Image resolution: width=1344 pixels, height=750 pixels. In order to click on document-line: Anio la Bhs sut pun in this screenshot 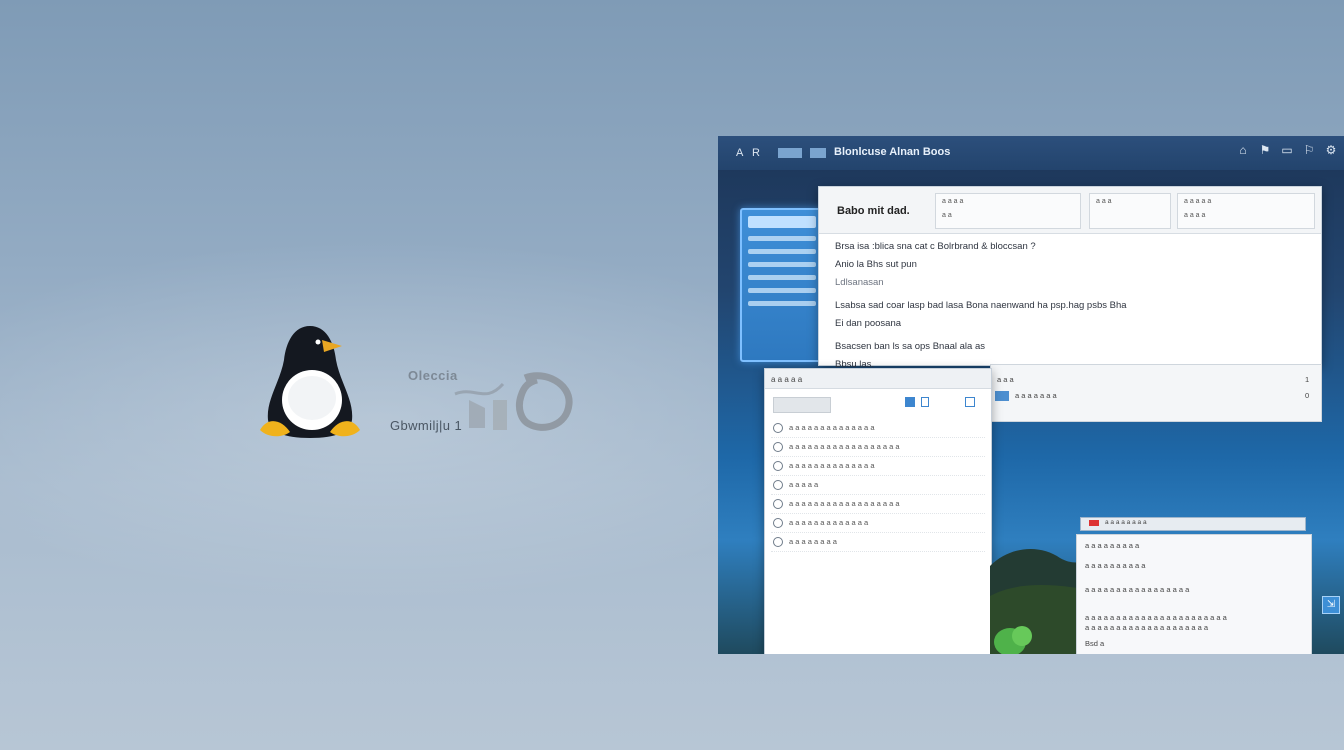, I will do `click(876, 264)`.